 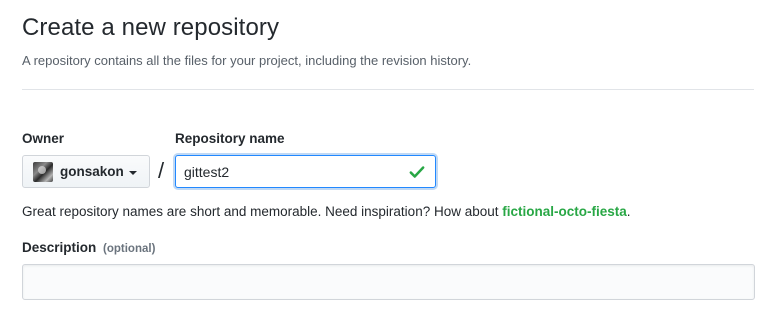 I want to click on description-label-text: Description, so click(x=59, y=247).